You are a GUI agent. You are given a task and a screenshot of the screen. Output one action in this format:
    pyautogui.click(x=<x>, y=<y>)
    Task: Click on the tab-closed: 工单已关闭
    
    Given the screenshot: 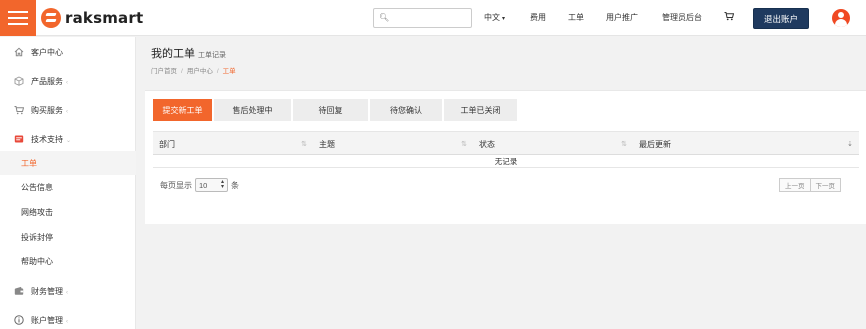 What is the action you would take?
    pyautogui.click(x=480, y=110)
    